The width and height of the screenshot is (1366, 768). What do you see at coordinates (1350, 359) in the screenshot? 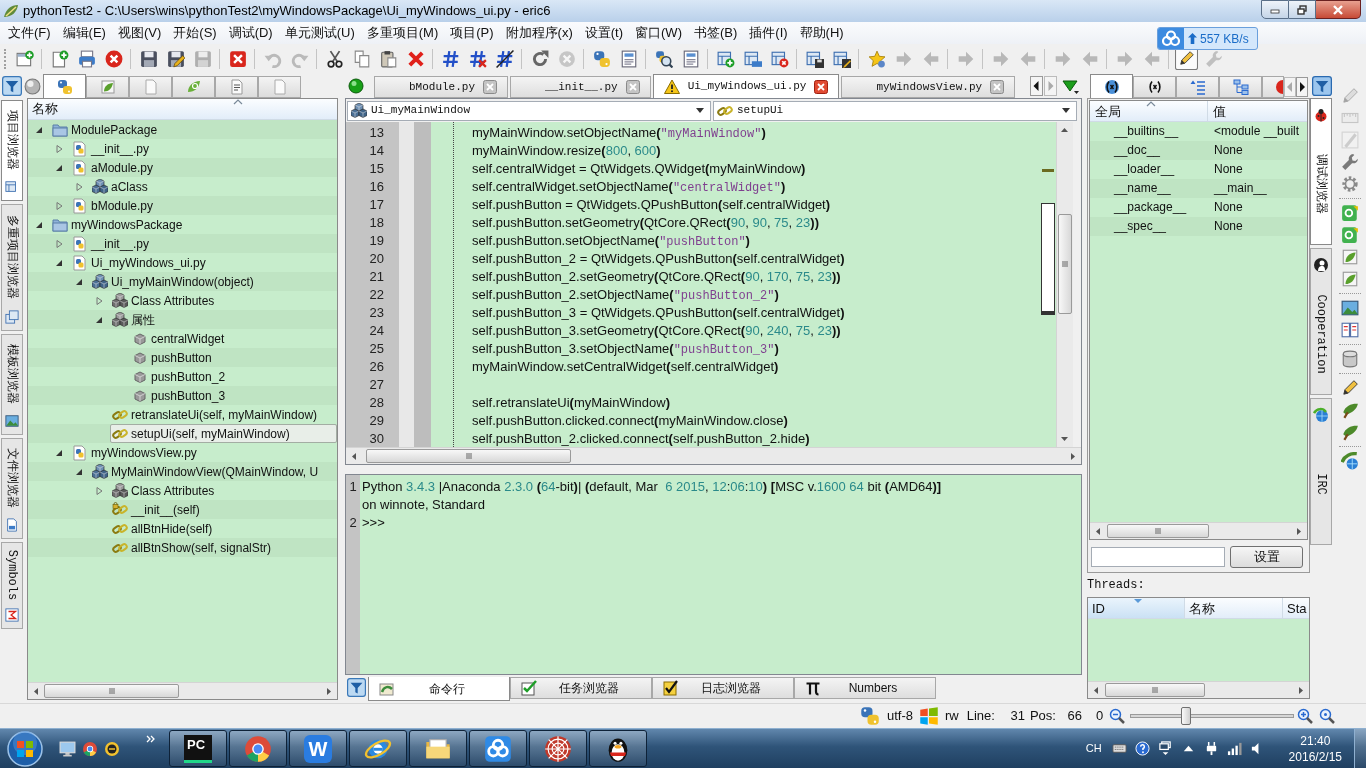
I see `database-icon` at bounding box center [1350, 359].